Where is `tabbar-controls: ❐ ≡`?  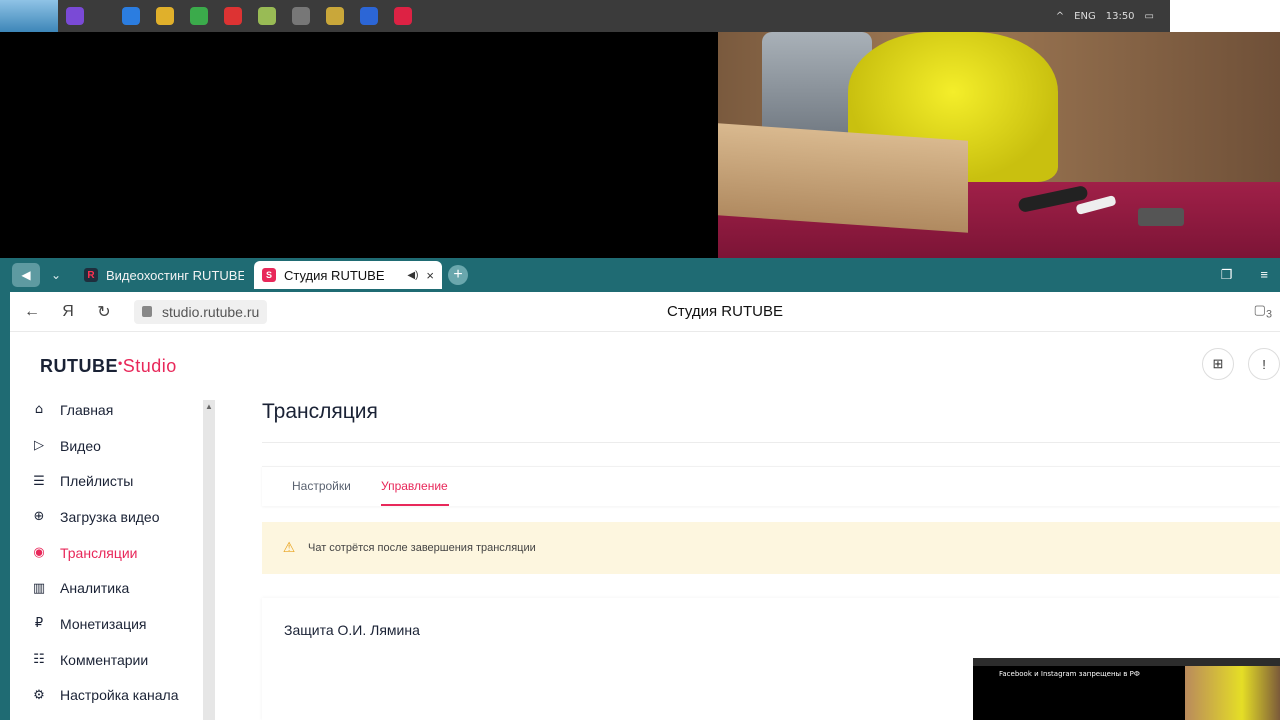 tabbar-controls: ❐ ≡ is located at coordinates (1250, 275).